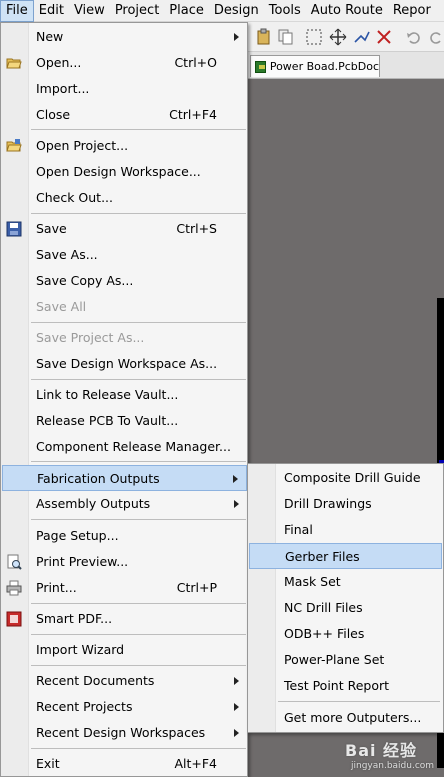 The width and height of the screenshot is (444, 777). I want to click on menu-file: File, so click(17, 11).